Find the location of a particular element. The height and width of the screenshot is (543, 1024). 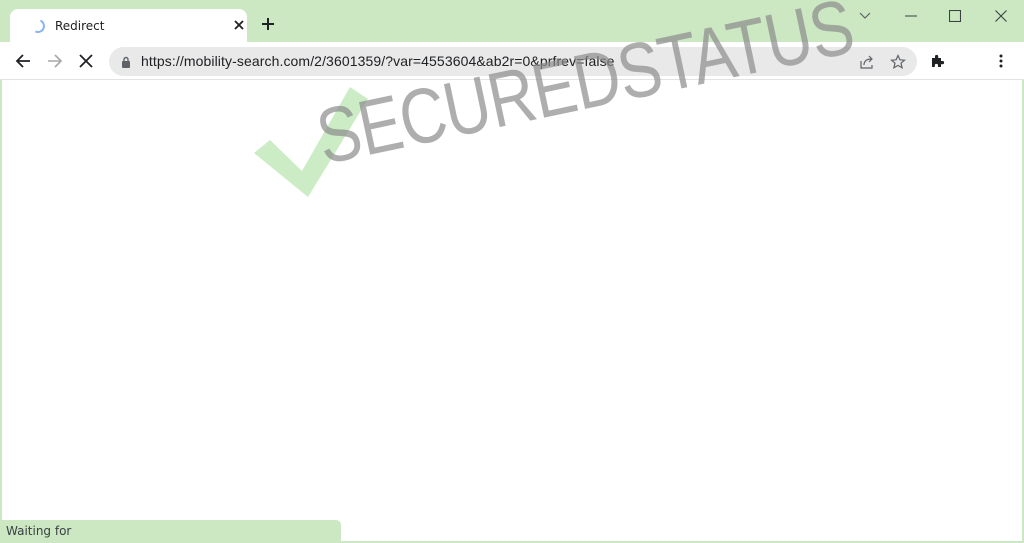

status-text: Waiting for is located at coordinates (39, 531).